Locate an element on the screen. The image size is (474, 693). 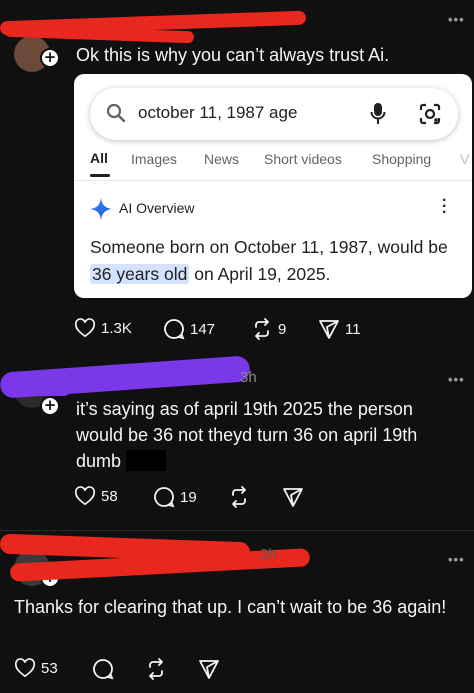
answer-text-after: on April 19, 2025. is located at coordinates (260, 274).